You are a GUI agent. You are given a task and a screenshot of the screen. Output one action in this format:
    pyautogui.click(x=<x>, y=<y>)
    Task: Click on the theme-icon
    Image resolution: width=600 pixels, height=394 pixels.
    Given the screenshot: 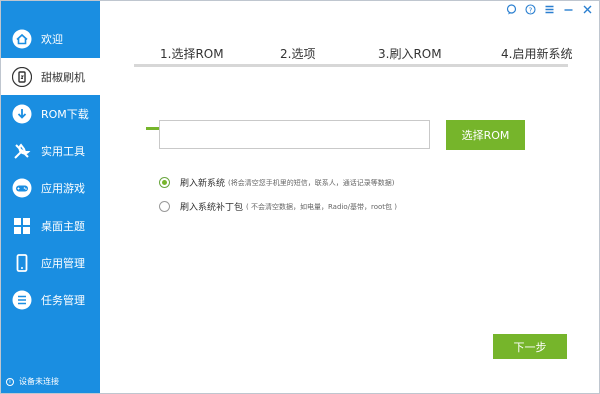 What is the action you would take?
    pyautogui.click(x=22, y=226)
    